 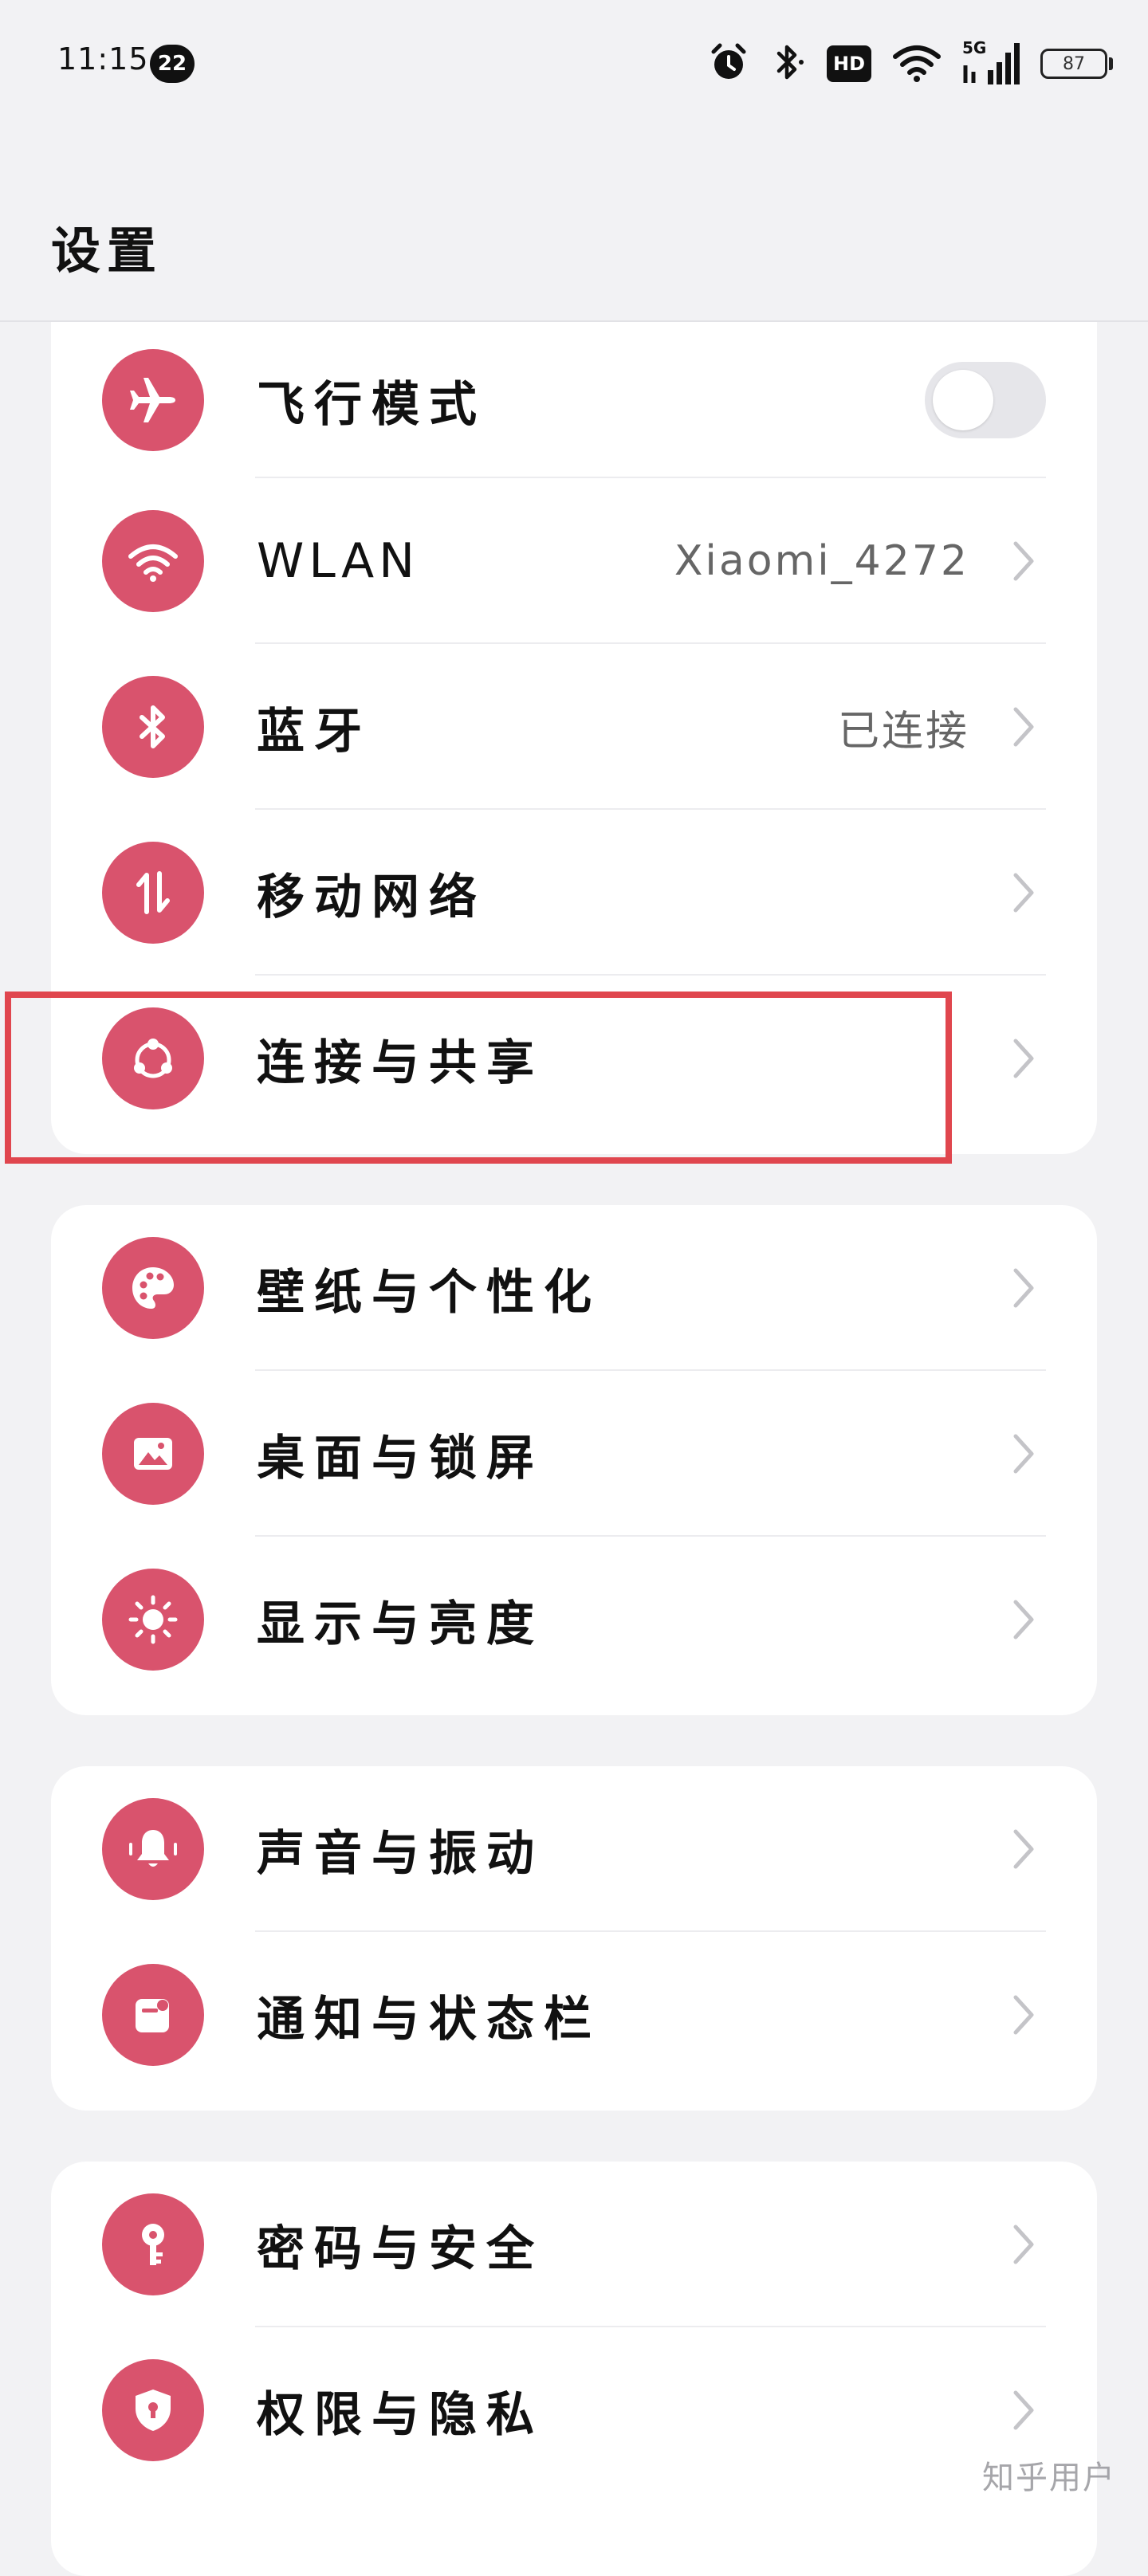 I want to click on settings-item-label: 移动网络, so click(x=371, y=897).